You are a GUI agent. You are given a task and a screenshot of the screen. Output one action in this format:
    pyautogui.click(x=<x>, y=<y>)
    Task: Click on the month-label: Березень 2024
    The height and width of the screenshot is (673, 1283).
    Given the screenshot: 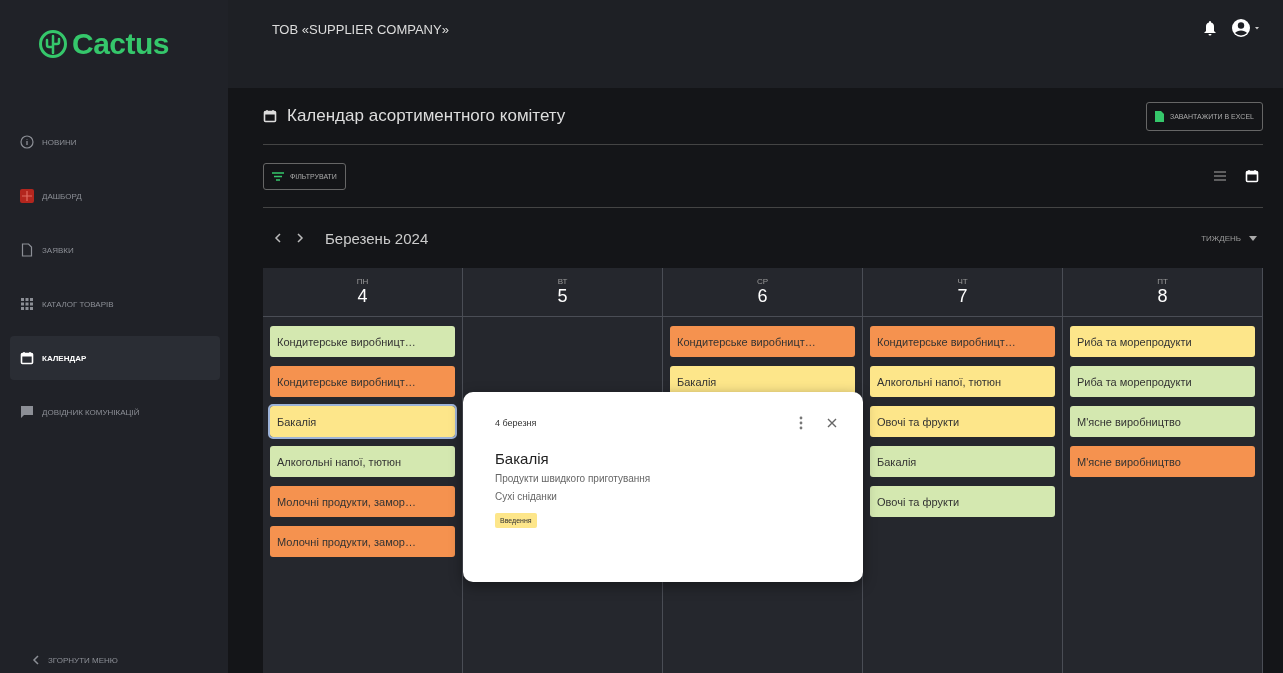 What is the action you would take?
    pyautogui.click(x=377, y=238)
    